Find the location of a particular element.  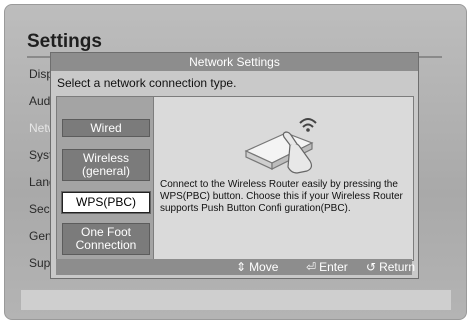

router-push-icon is located at coordinates (280, 146).